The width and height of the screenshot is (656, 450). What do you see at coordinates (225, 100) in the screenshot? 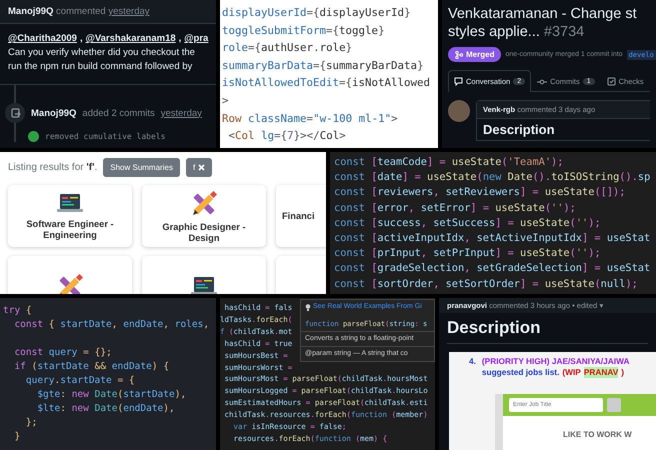
I see `code-line: >` at bounding box center [225, 100].